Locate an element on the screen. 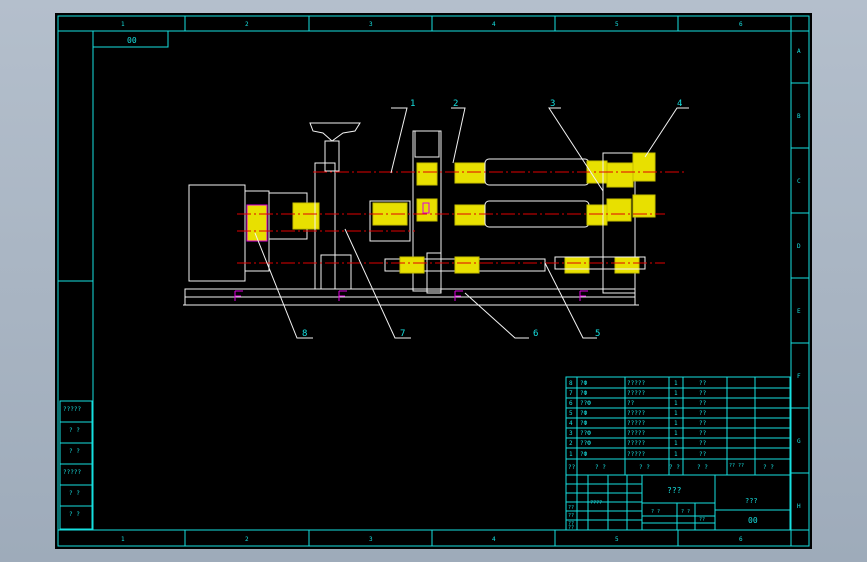 The height and width of the screenshot is (562, 867). bom-row-2: 2 ??Ф ????? 1 ?? is located at coordinates (638, 443).